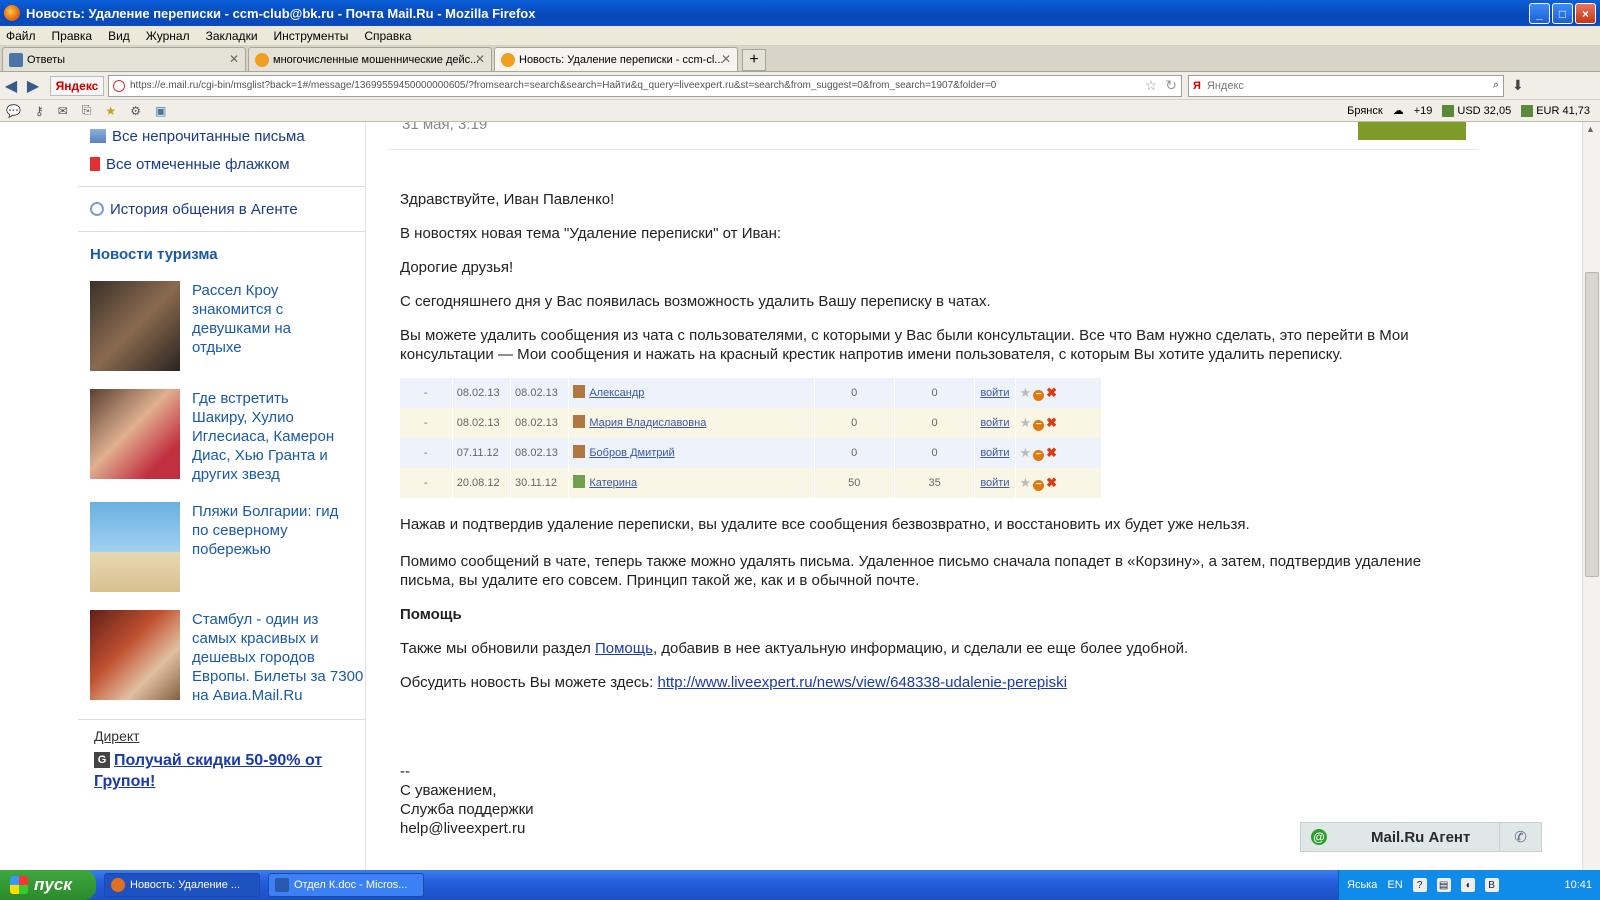 The height and width of the screenshot is (900, 1600). Describe the element at coordinates (370, 59) in the screenshot. I see `tab-fraud: многочисленные мошеннические дейс... ✕` at that location.